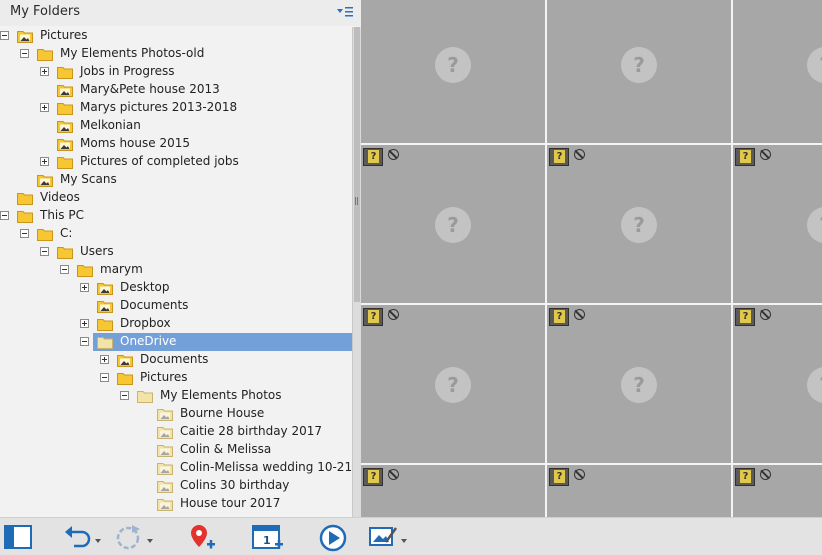 The image size is (822, 555). I want to click on tree-item: Moms house 2015, so click(176, 144).